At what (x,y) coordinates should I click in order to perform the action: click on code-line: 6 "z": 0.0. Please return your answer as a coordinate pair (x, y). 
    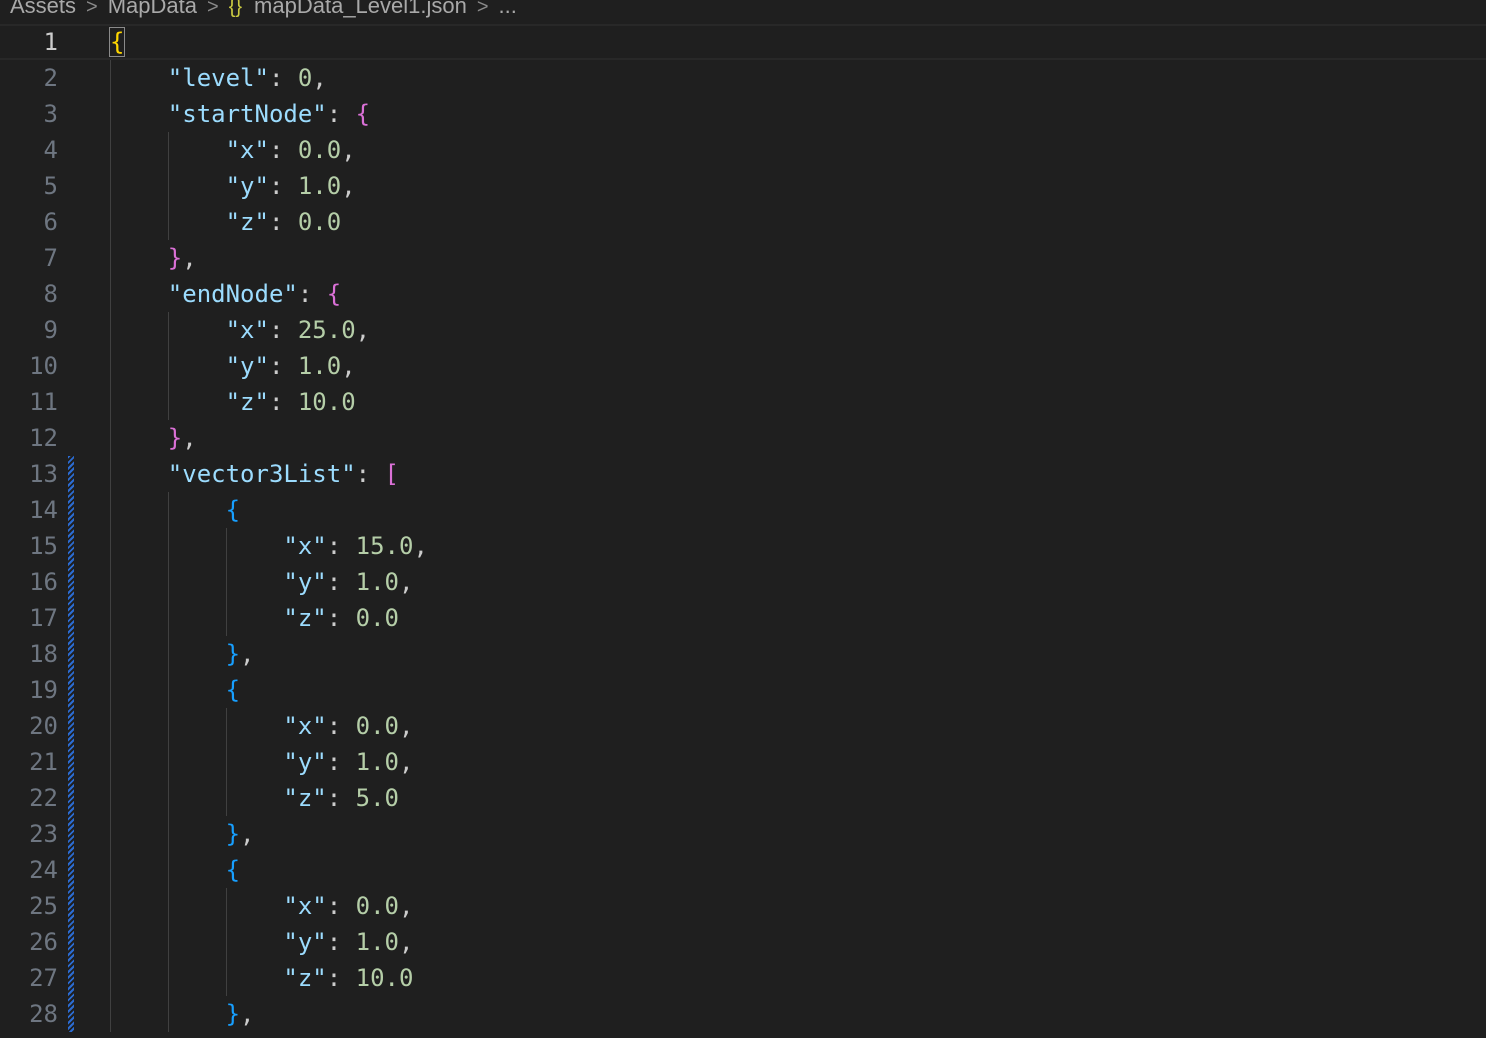
    Looking at the image, I should click on (743, 222).